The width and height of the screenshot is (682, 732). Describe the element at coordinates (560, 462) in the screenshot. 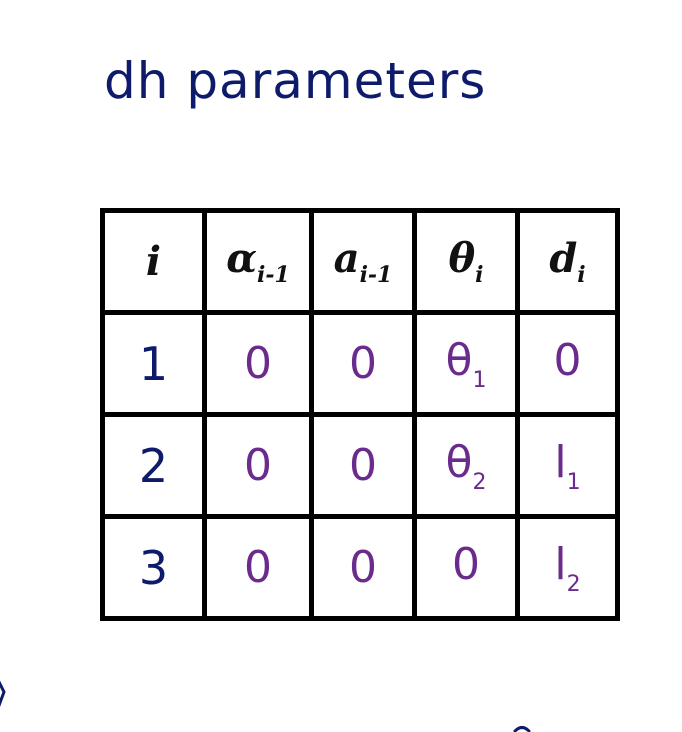

I see `row-2-d-symbol: l` at that location.